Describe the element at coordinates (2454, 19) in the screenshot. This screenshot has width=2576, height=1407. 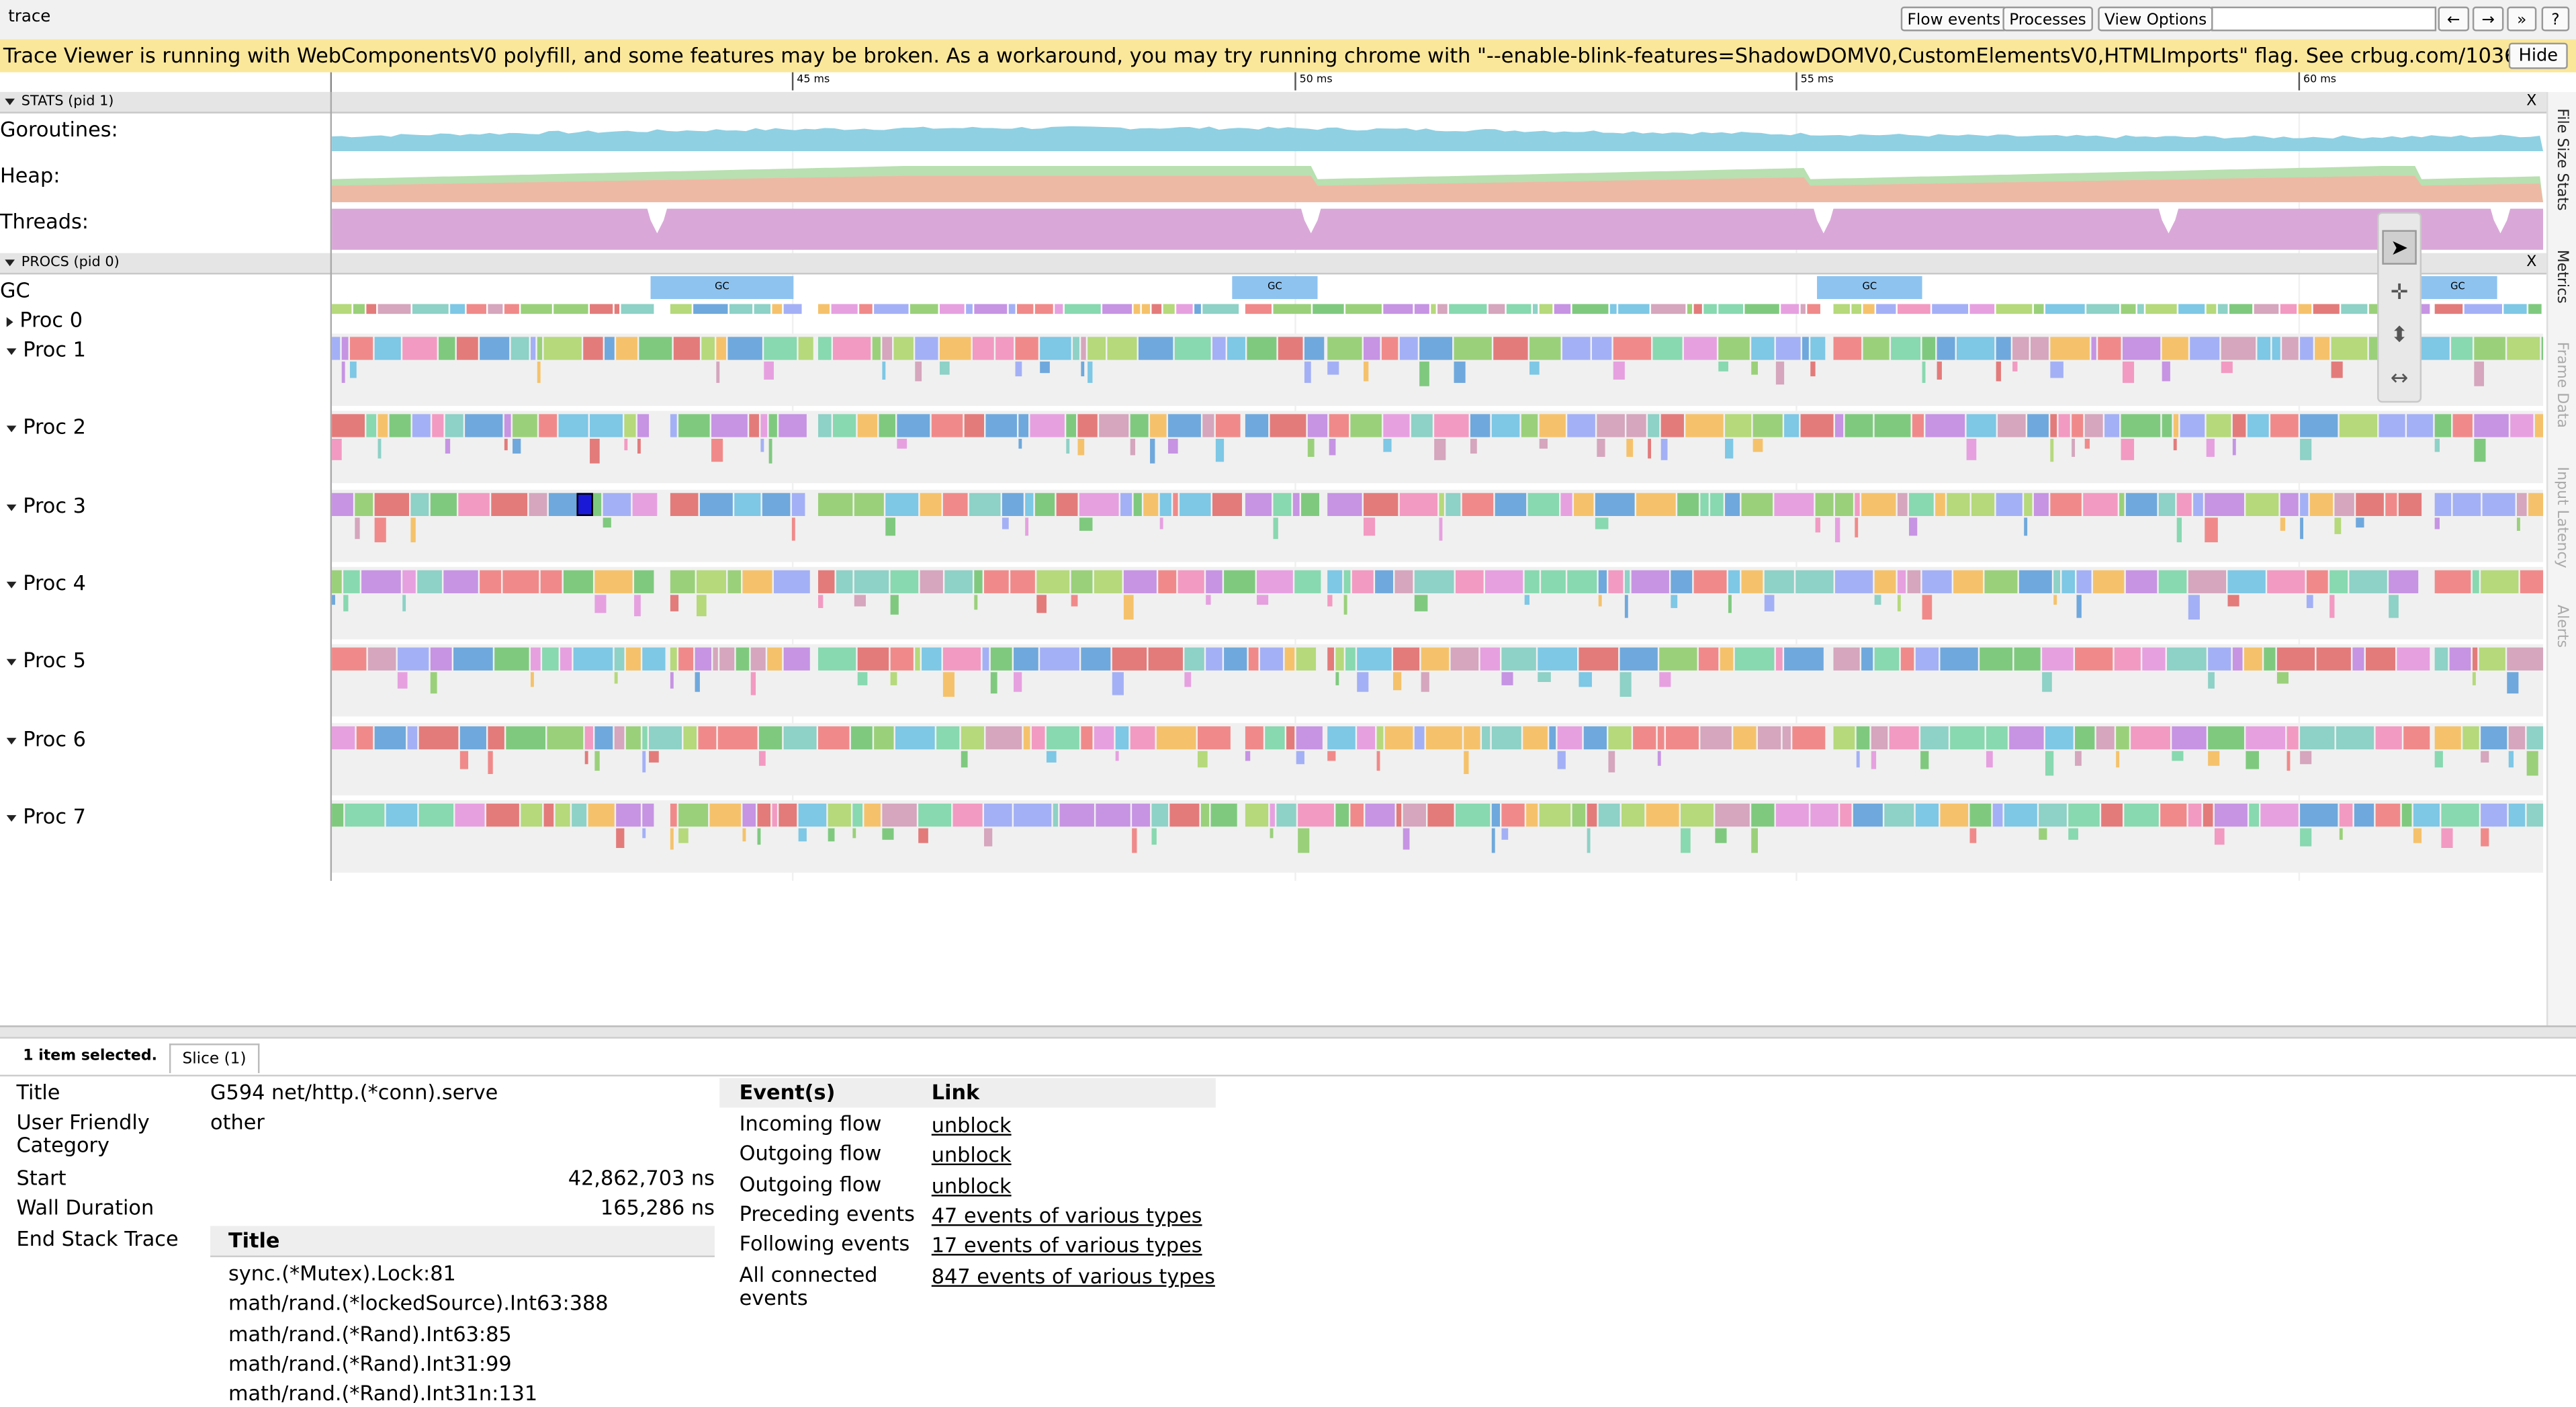
I see `find-previous-button: ←` at that location.